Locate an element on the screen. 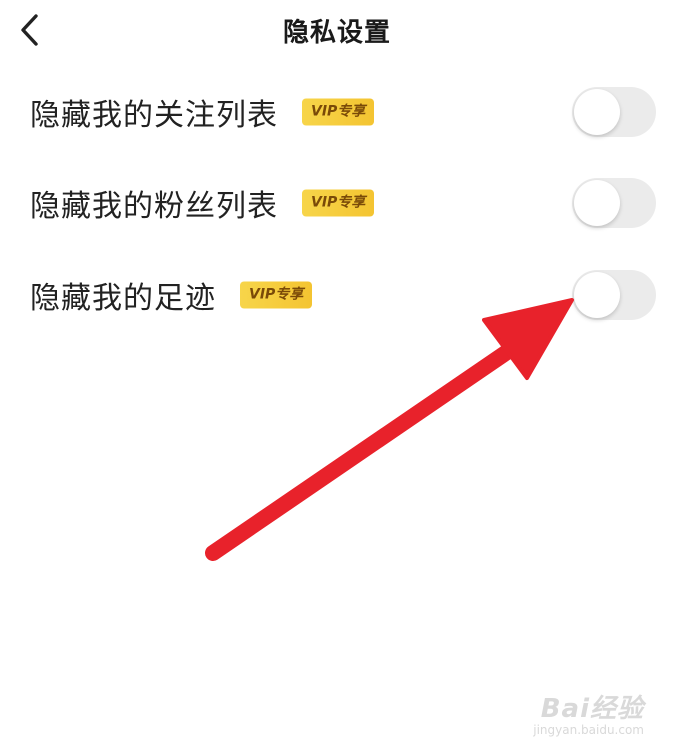 The image size is (674, 751). watermark: Bai经验 jingyan.baidu.com is located at coordinates (588, 712).